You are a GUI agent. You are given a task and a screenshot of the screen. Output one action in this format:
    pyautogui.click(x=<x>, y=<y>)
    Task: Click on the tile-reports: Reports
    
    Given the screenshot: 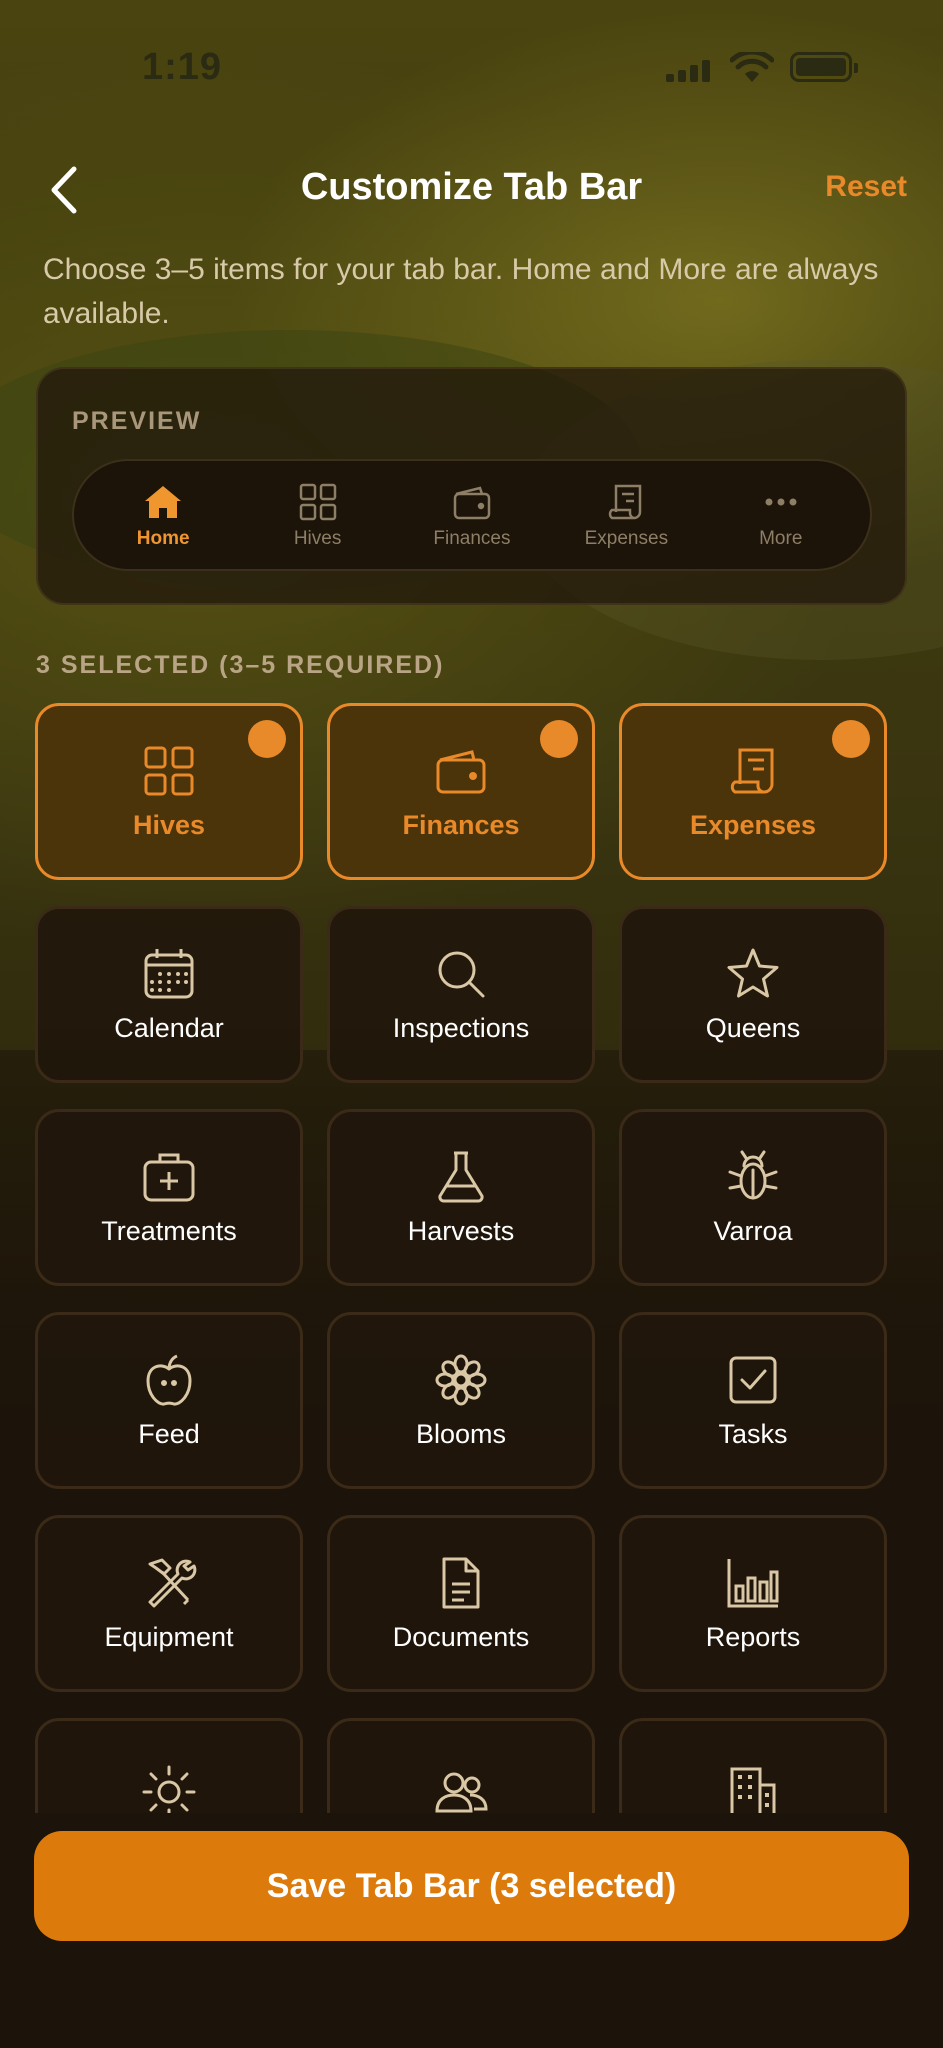 What is the action you would take?
    pyautogui.click(x=753, y=1603)
    